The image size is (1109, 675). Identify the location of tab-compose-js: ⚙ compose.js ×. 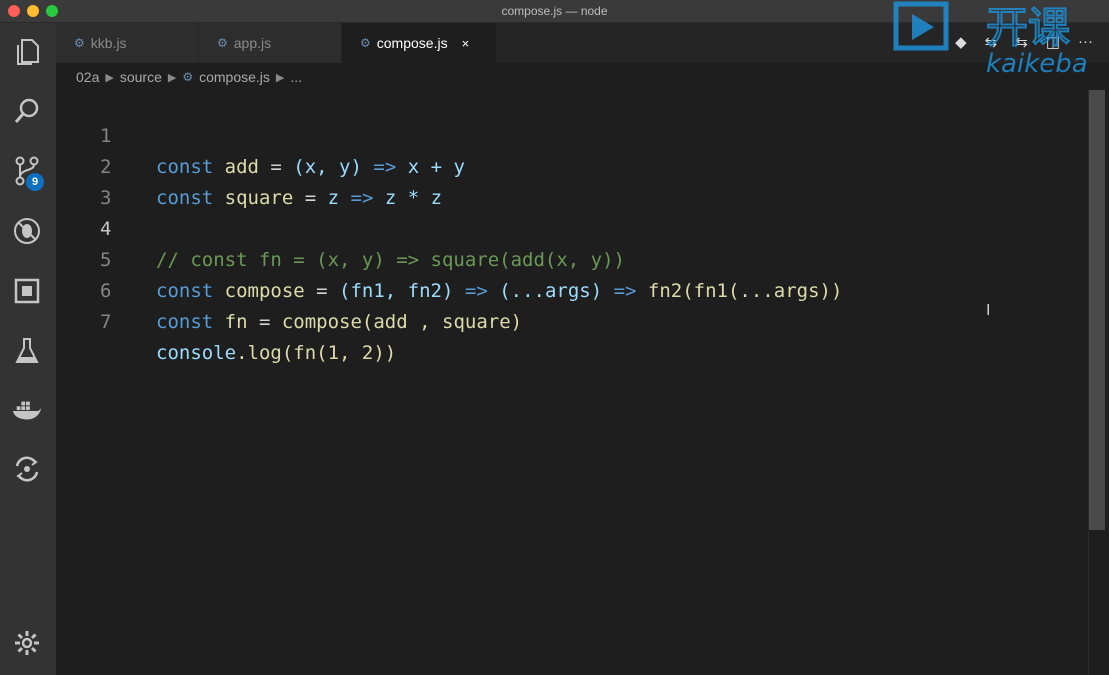
(419, 43).